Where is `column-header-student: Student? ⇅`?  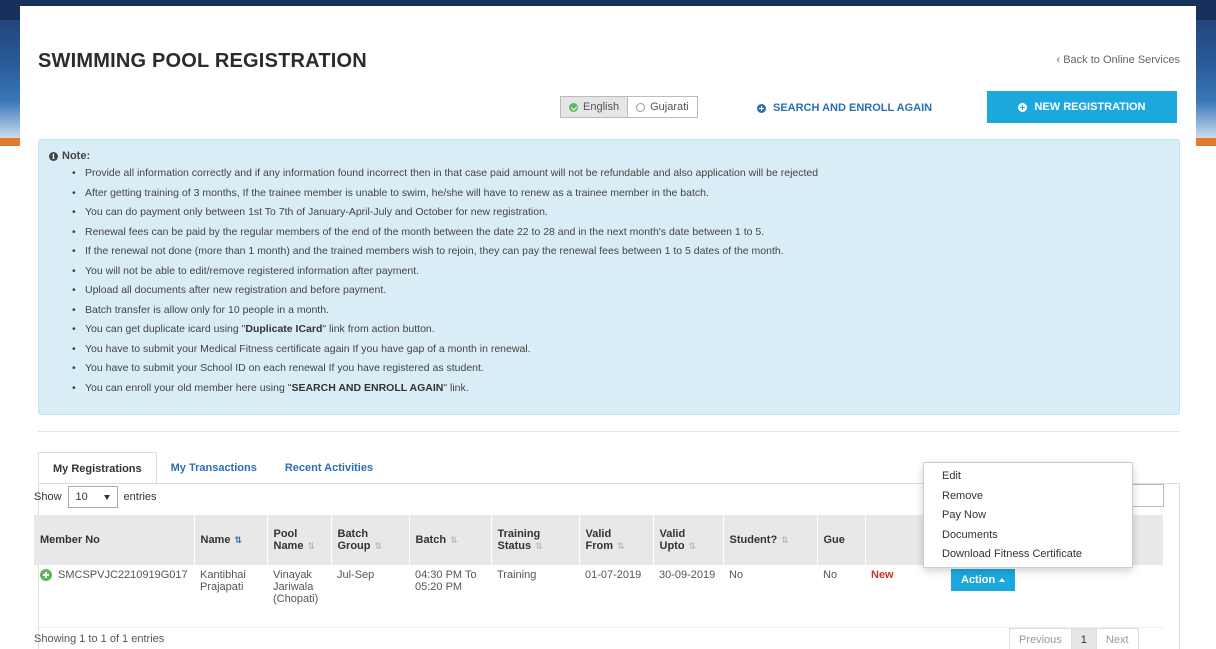 column-header-student: Student? ⇅ is located at coordinates (770, 540).